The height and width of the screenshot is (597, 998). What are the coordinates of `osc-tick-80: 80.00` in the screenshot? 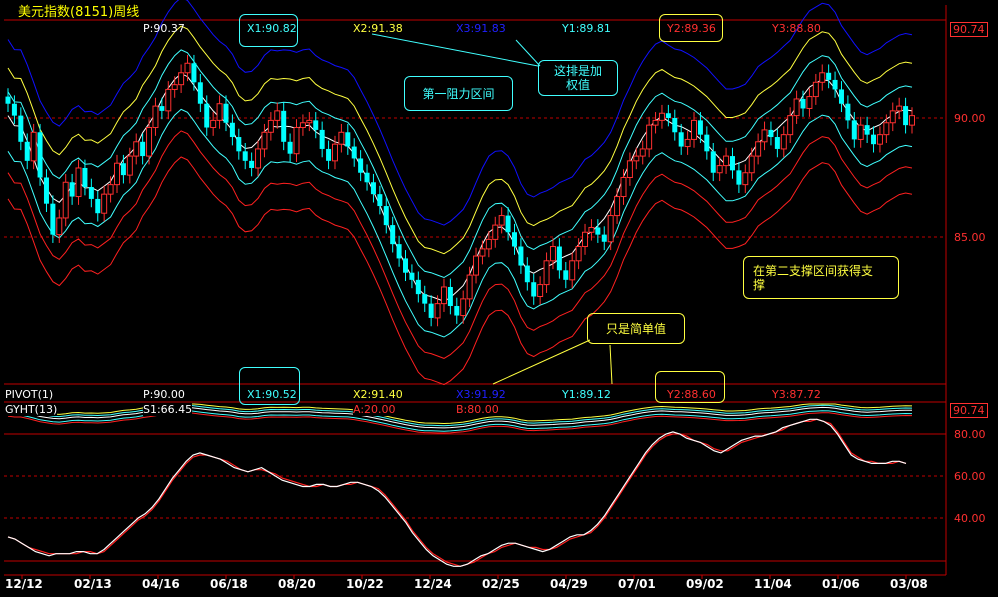 It's located at (970, 434).